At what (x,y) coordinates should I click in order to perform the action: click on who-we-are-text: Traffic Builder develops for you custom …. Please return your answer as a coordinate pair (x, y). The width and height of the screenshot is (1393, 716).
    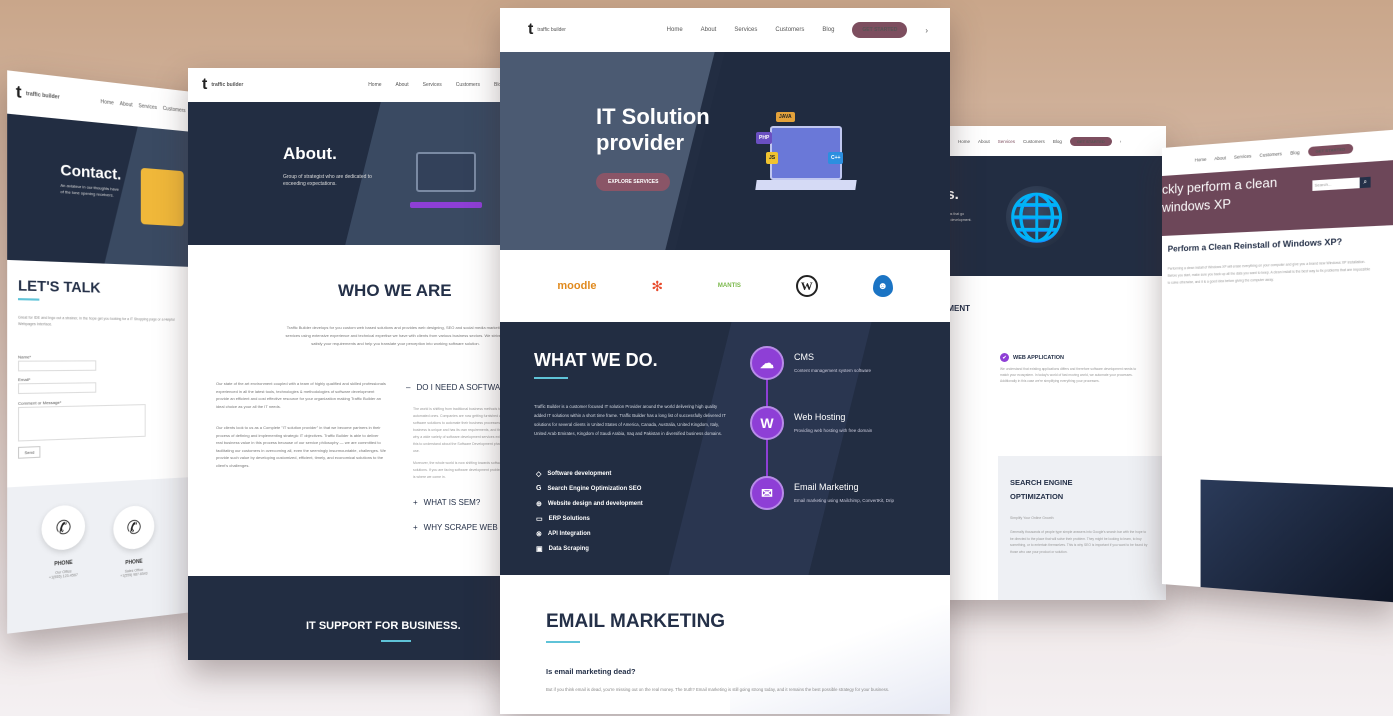
    Looking at the image, I should click on (395, 335).